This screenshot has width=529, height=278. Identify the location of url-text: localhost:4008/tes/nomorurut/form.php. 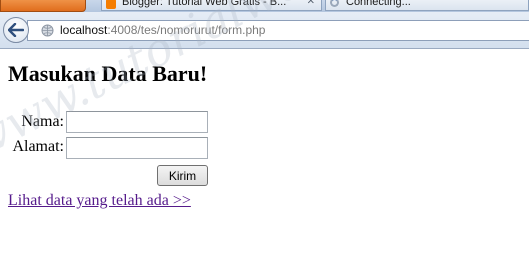
(162, 30).